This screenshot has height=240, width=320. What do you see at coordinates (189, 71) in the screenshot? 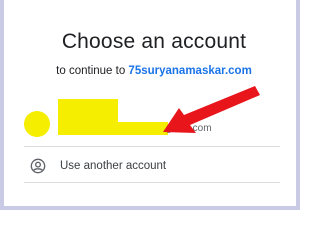
I see `site-link: 75suryanamaskar.com` at bounding box center [189, 71].